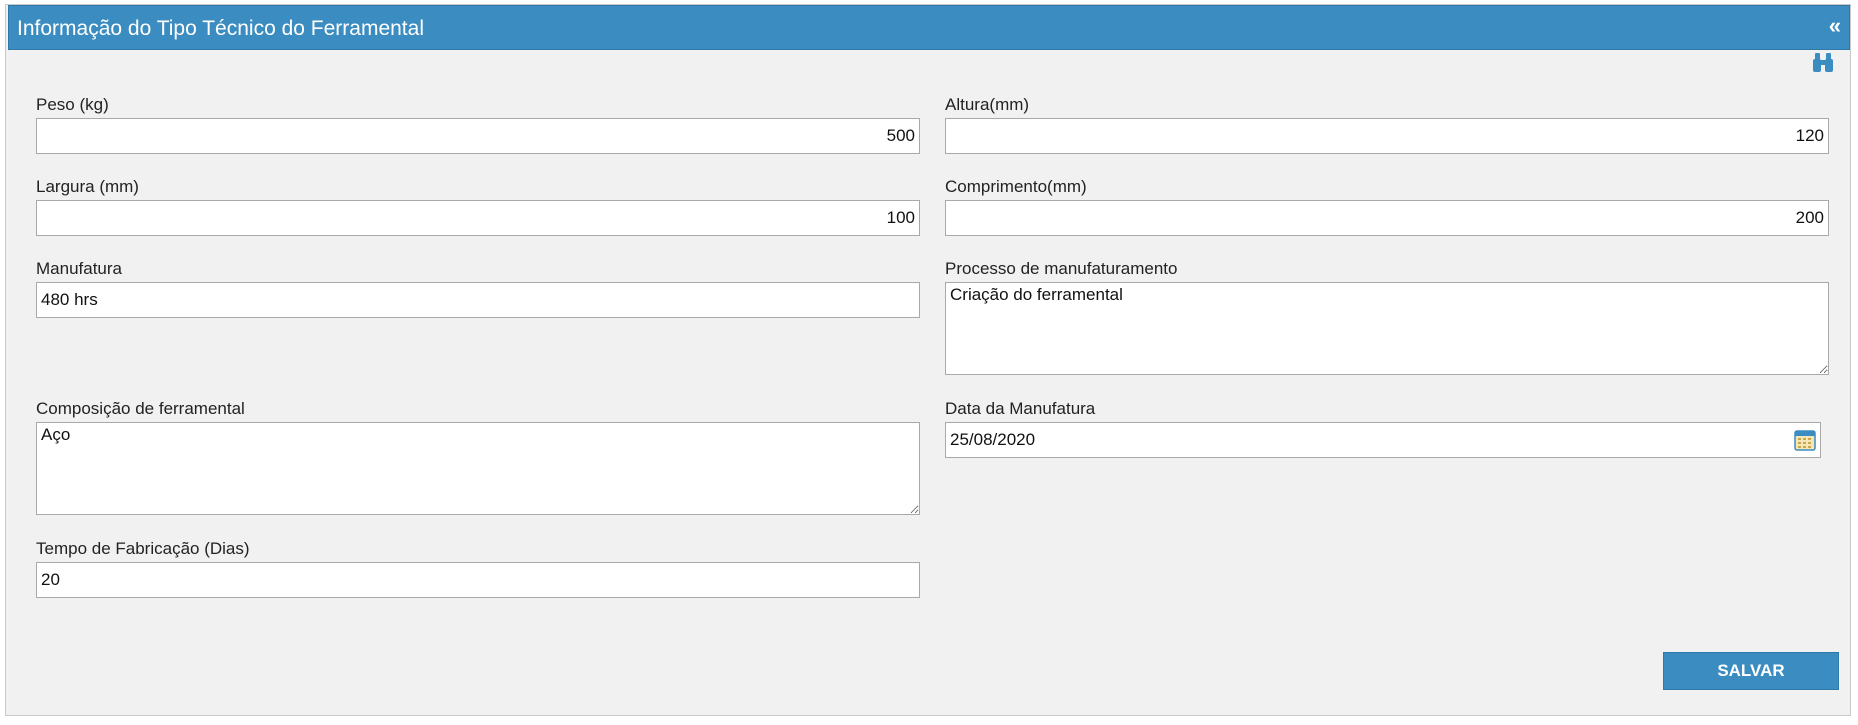 This screenshot has width=1858, height=725. Describe the element at coordinates (987, 104) in the screenshot. I see `altura-label: Altura(mm)` at that location.